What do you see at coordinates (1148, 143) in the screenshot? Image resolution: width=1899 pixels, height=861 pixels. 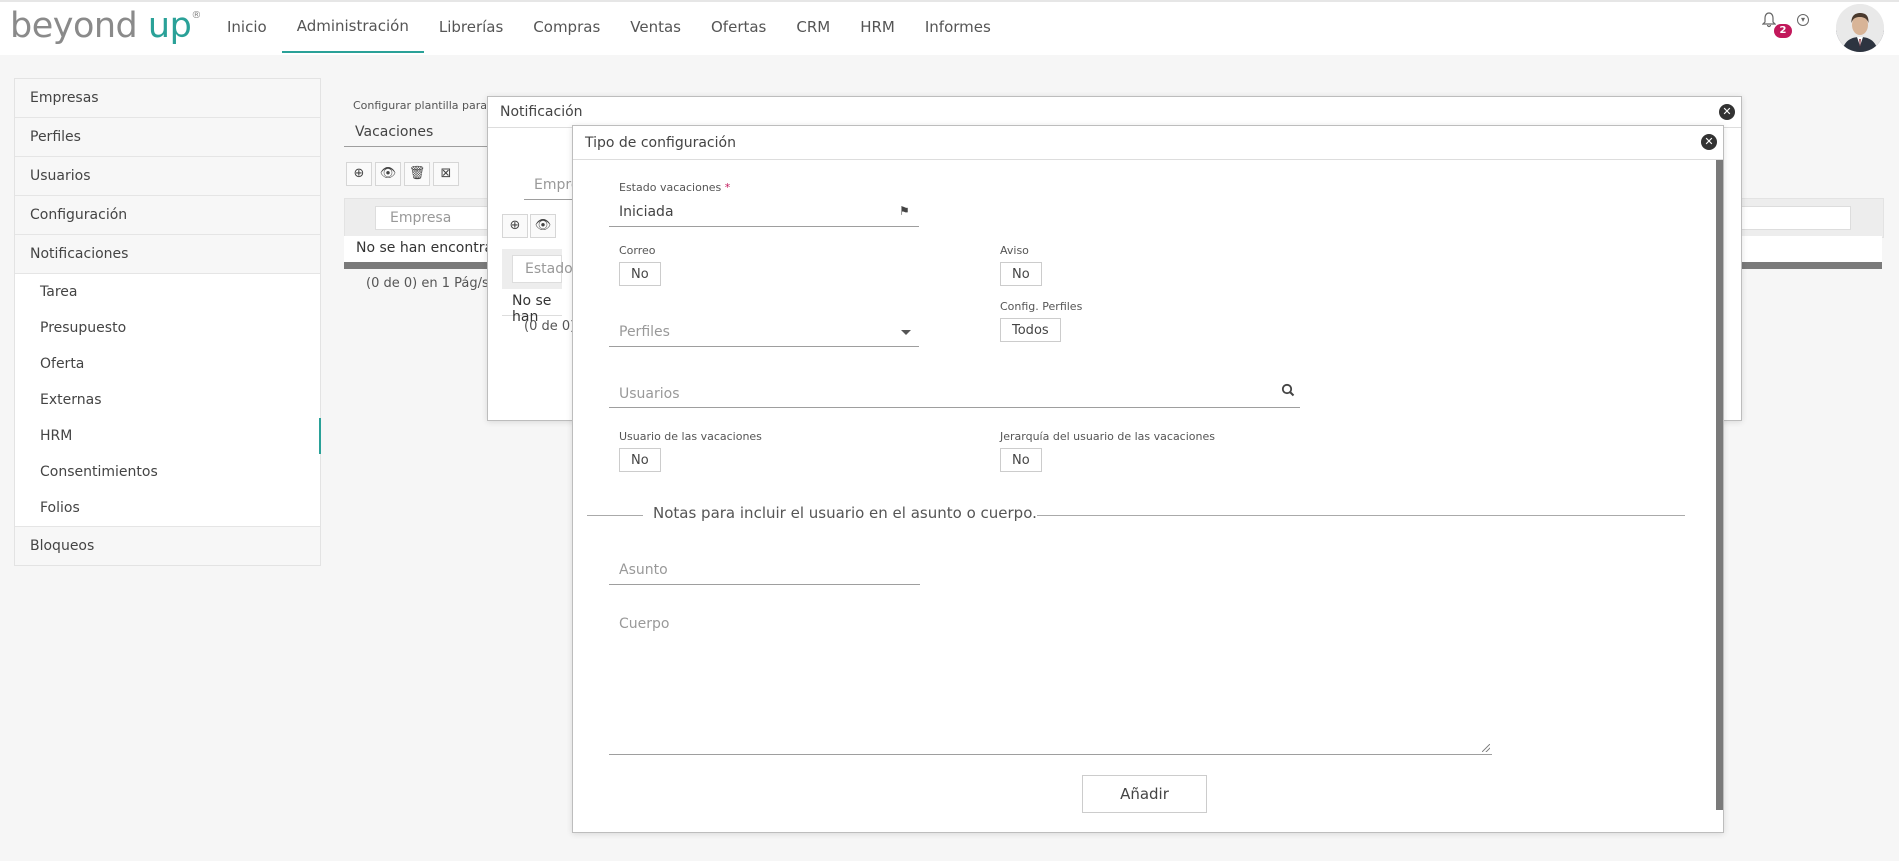 I see `config-type-dialog-title: Tipo de configuración` at bounding box center [1148, 143].